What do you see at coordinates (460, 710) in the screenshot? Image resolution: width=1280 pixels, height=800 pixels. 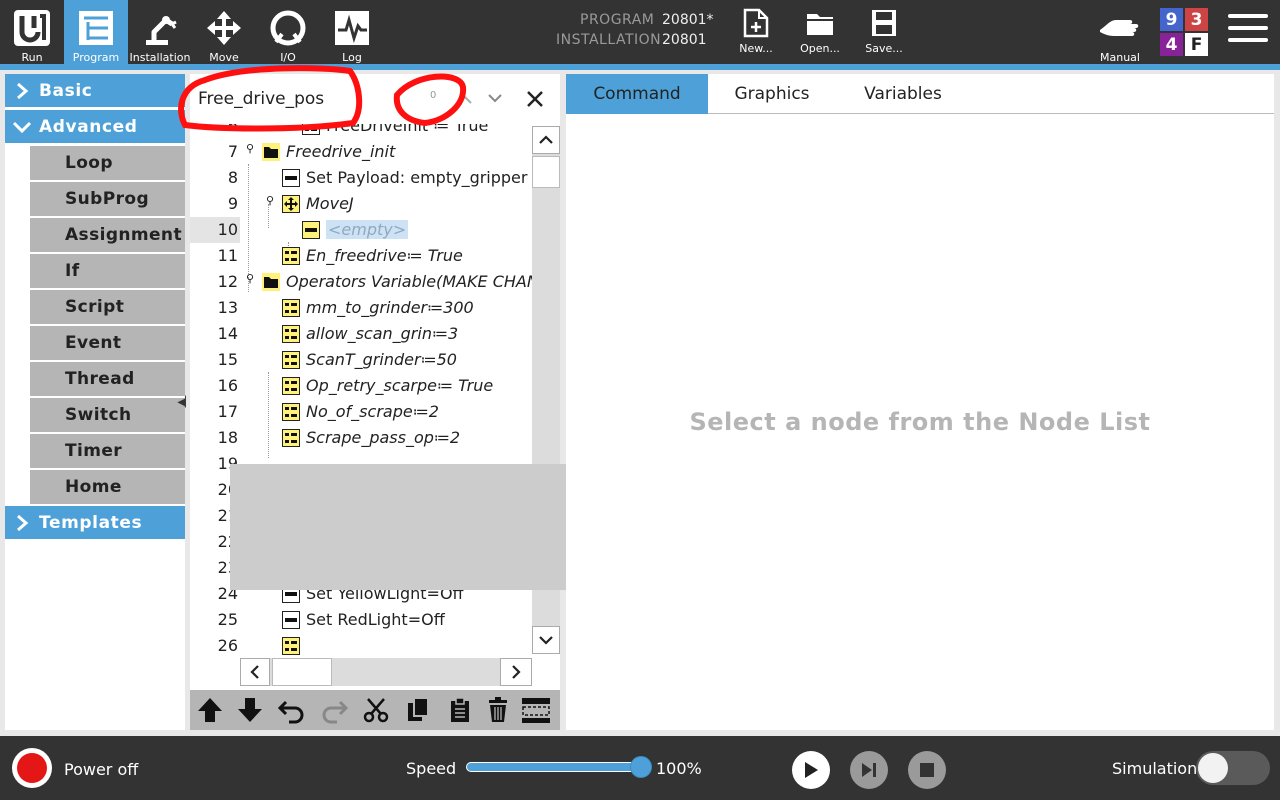 I see `paste-icon` at bounding box center [460, 710].